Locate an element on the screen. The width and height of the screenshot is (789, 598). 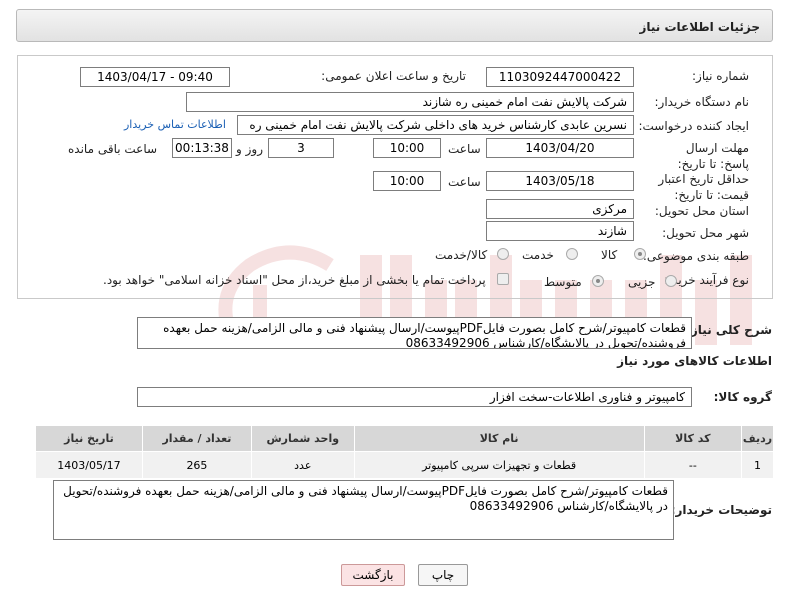
requester-label: ایجاد کننده درخواست: is located at coordinates (693, 126).